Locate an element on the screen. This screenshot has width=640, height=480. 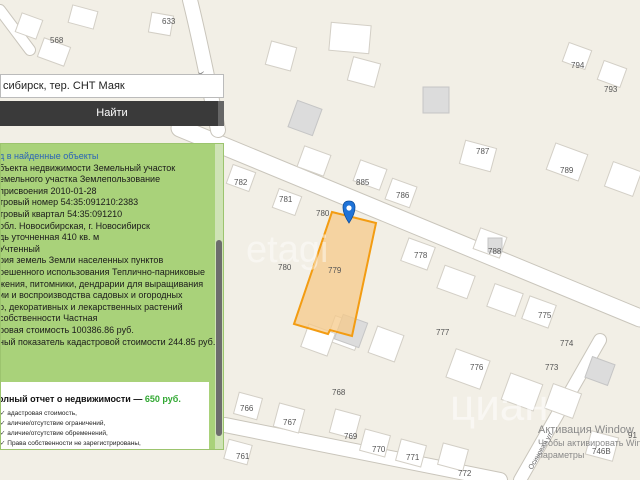
offer-item: аличие/отсутствие ограничений, is located at coordinates (105, 424).